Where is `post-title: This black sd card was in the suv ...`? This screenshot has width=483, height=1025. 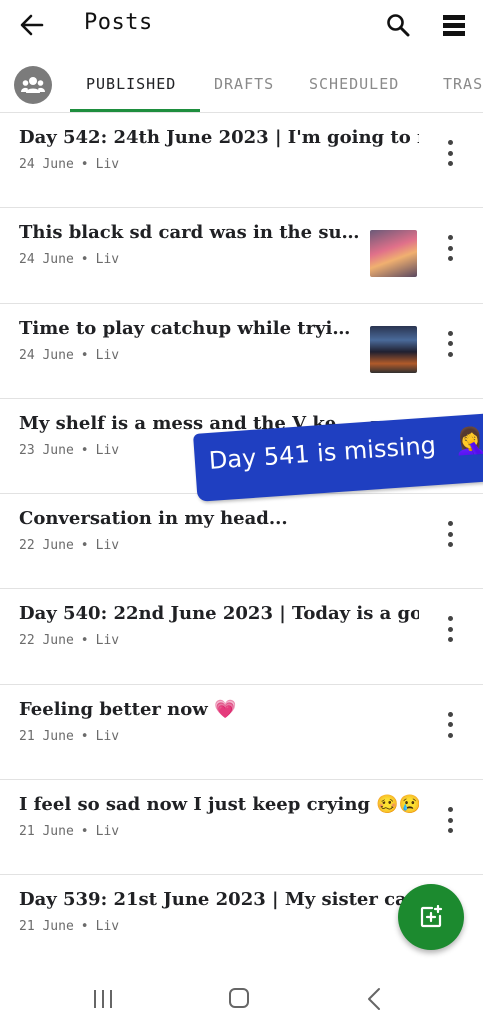
post-title: This black sd card was in the suv ... is located at coordinates (190, 233).